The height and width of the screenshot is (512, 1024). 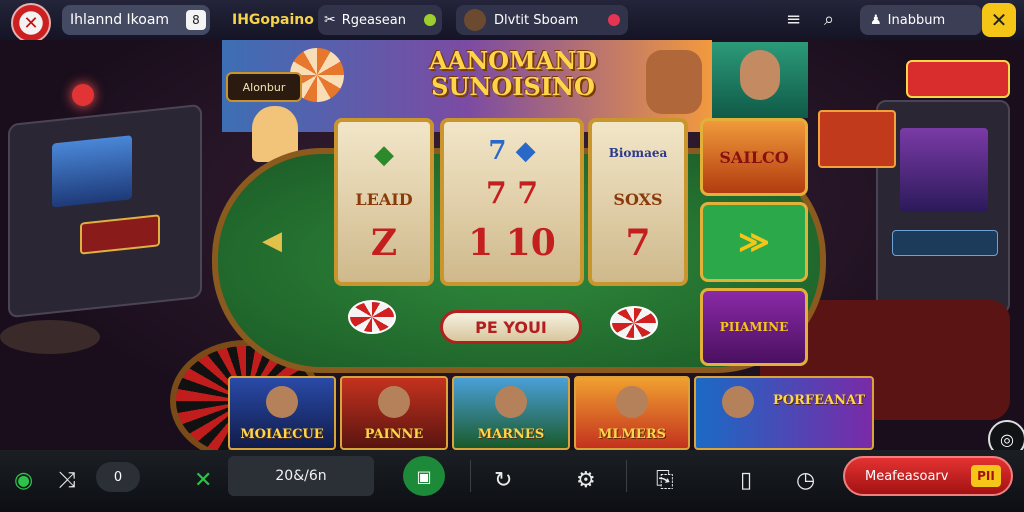 What do you see at coordinates (986, 476) in the screenshot?
I see `deposit-badge: PII` at bounding box center [986, 476].